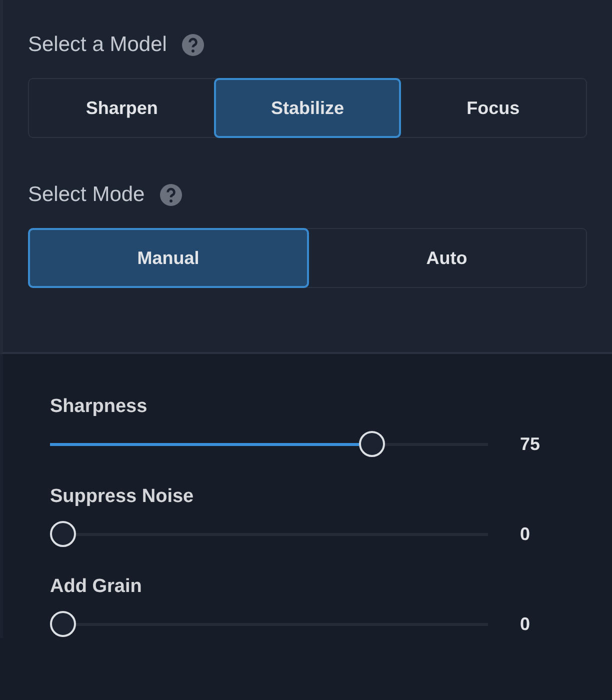 This screenshot has height=700, width=612. What do you see at coordinates (168, 258) in the screenshot?
I see `segment-button: Manual` at bounding box center [168, 258].